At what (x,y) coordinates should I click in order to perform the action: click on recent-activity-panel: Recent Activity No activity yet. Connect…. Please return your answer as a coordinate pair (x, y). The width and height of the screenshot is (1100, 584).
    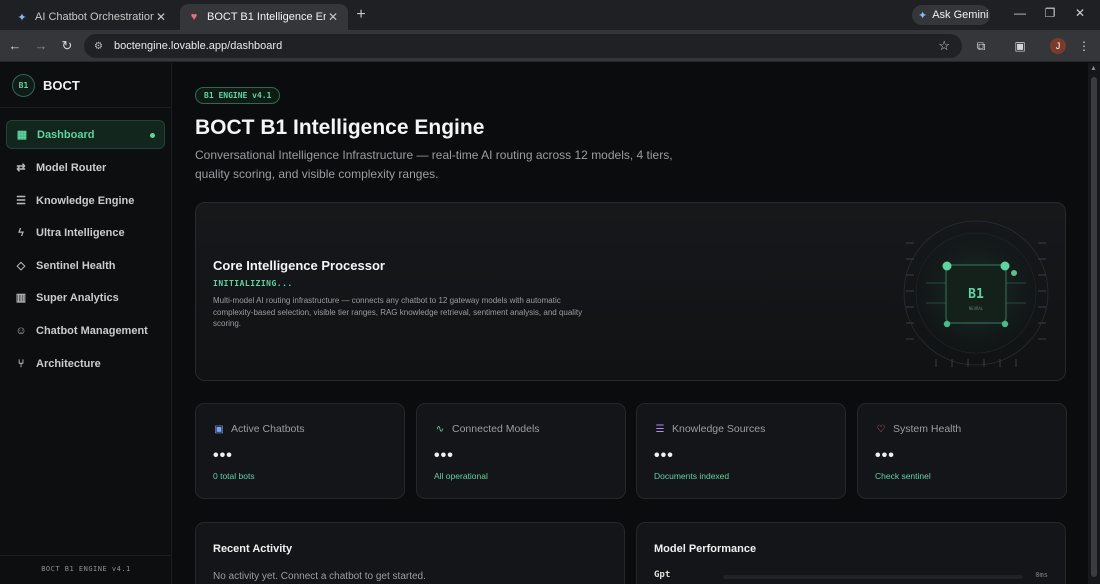
    Looking at the image, I should click on (410, 553).